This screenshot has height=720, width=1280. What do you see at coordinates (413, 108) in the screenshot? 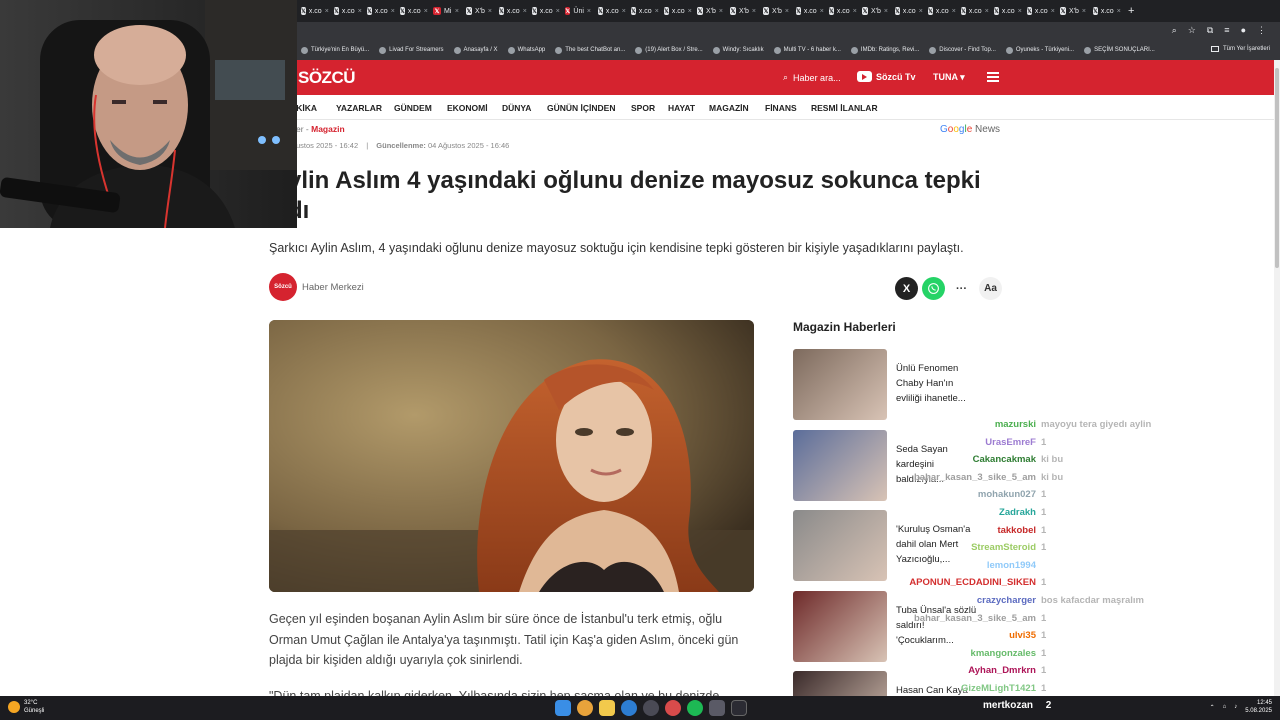
I see `nav-item: GÜNDEM` at bounding box center [413, 108].